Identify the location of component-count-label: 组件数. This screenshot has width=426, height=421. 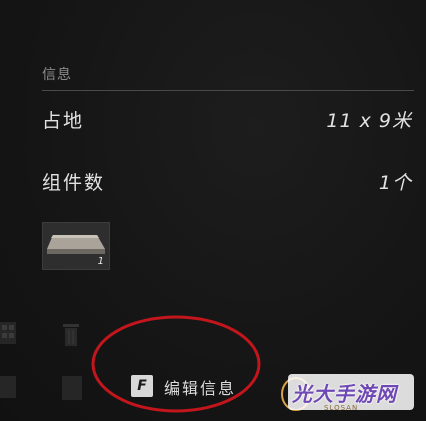
(74, 183).